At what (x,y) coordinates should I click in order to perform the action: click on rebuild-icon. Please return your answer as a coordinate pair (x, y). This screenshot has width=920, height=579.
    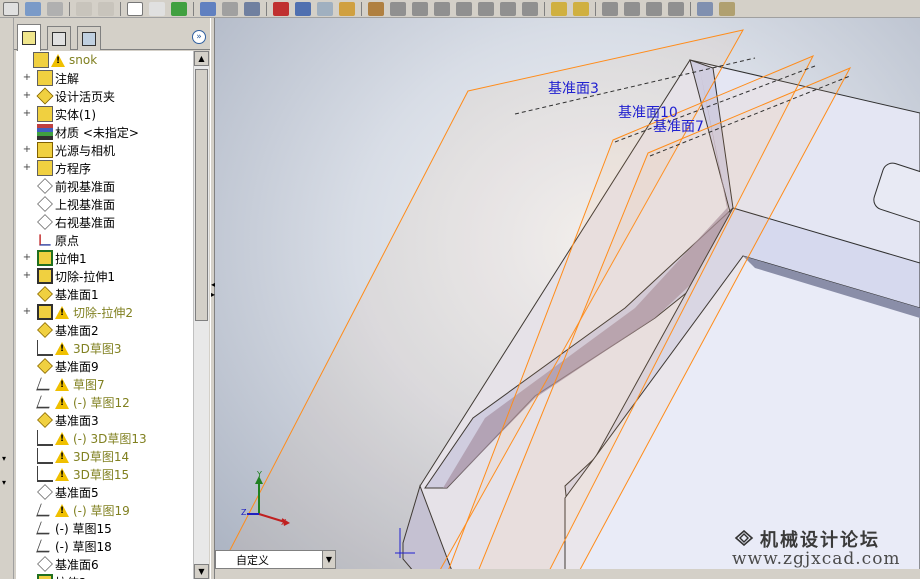
    Looking at the image, I should click on (33, 8).